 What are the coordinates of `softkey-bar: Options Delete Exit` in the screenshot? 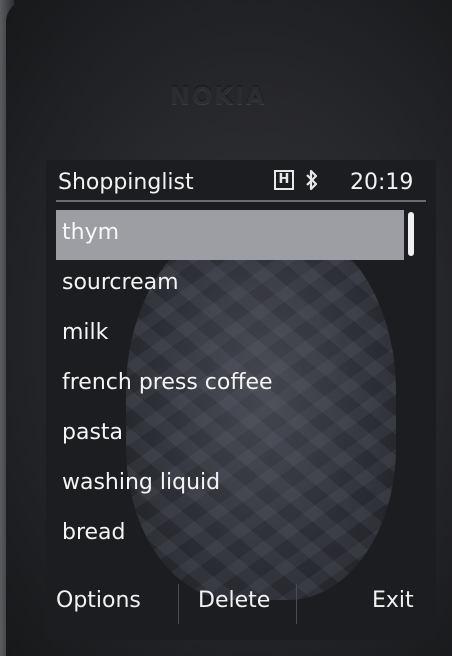 It's located at (241, 607).